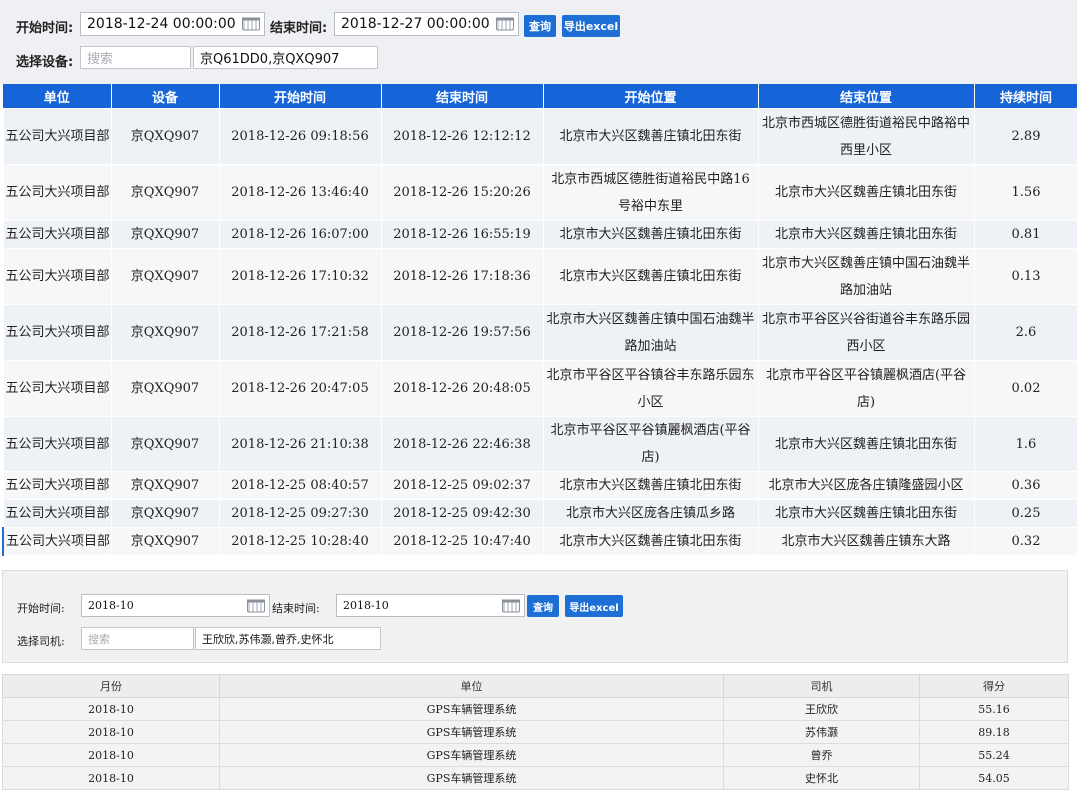  Describe the element at coordinates (650, 192) in the screenshot. I see `start-location-cell: 北京市西城区德胜街道裕民中路16号裕中东里` at that location.